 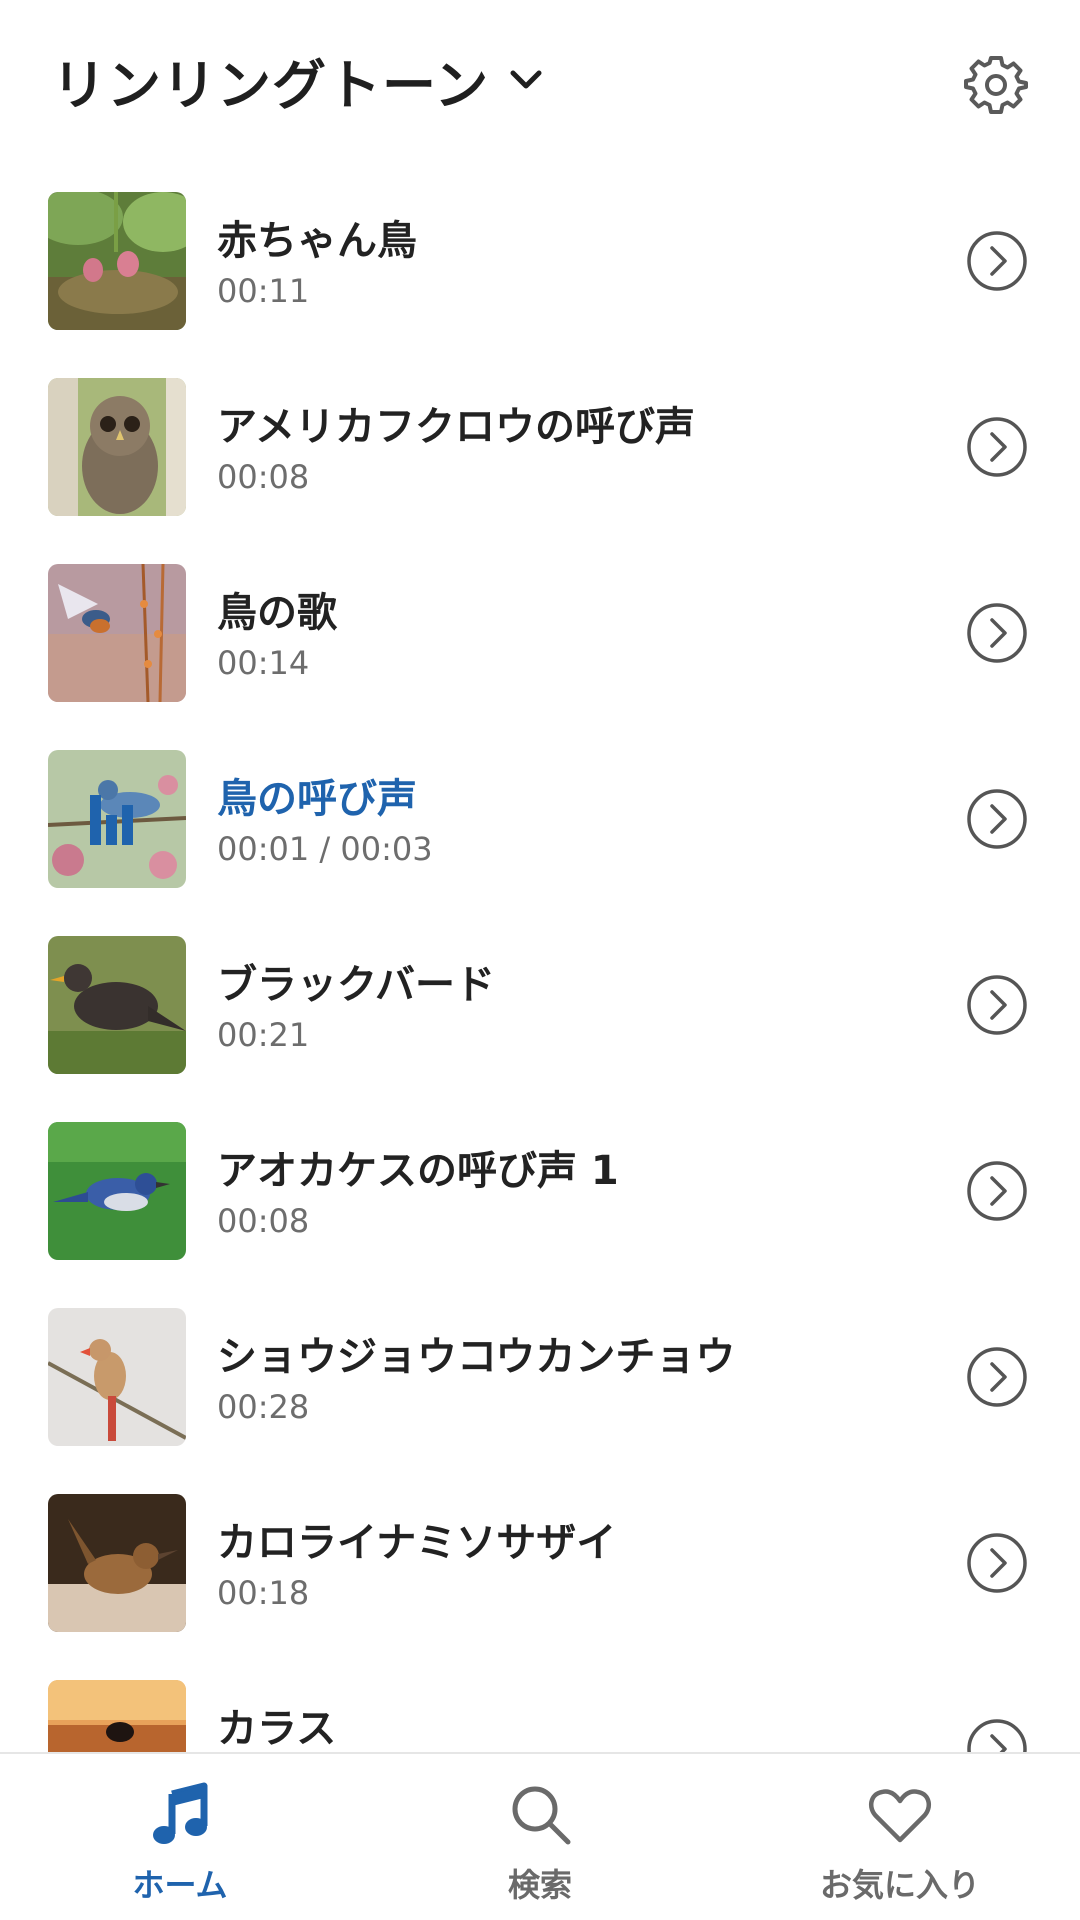 What do you see at coordinates (540, 651) in the screenshot?
I see `list-item: 鳥の歌 00:14` at bounding box center [540, 651].